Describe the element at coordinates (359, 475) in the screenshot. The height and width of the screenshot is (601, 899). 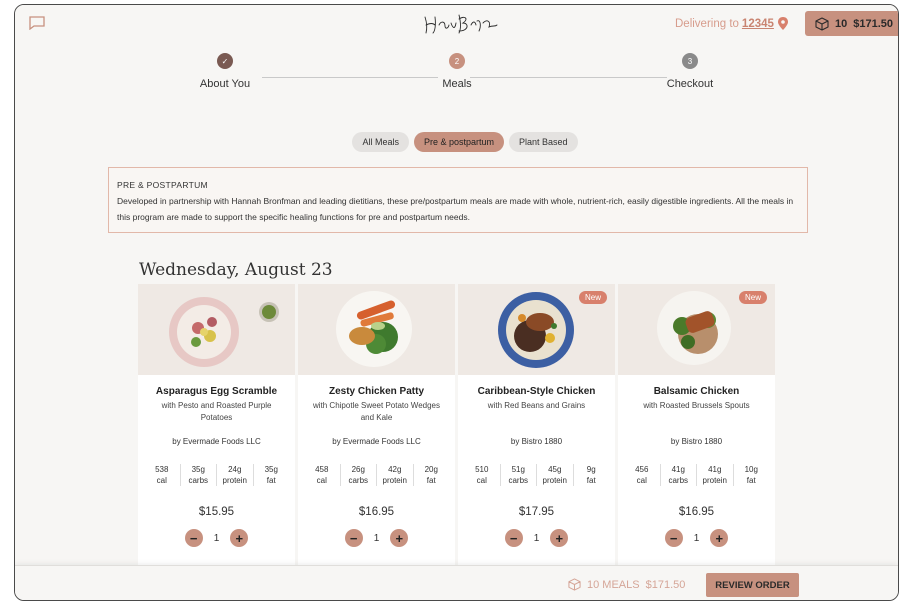
I see `nutrition-carbs: 26g carbs` at that location.